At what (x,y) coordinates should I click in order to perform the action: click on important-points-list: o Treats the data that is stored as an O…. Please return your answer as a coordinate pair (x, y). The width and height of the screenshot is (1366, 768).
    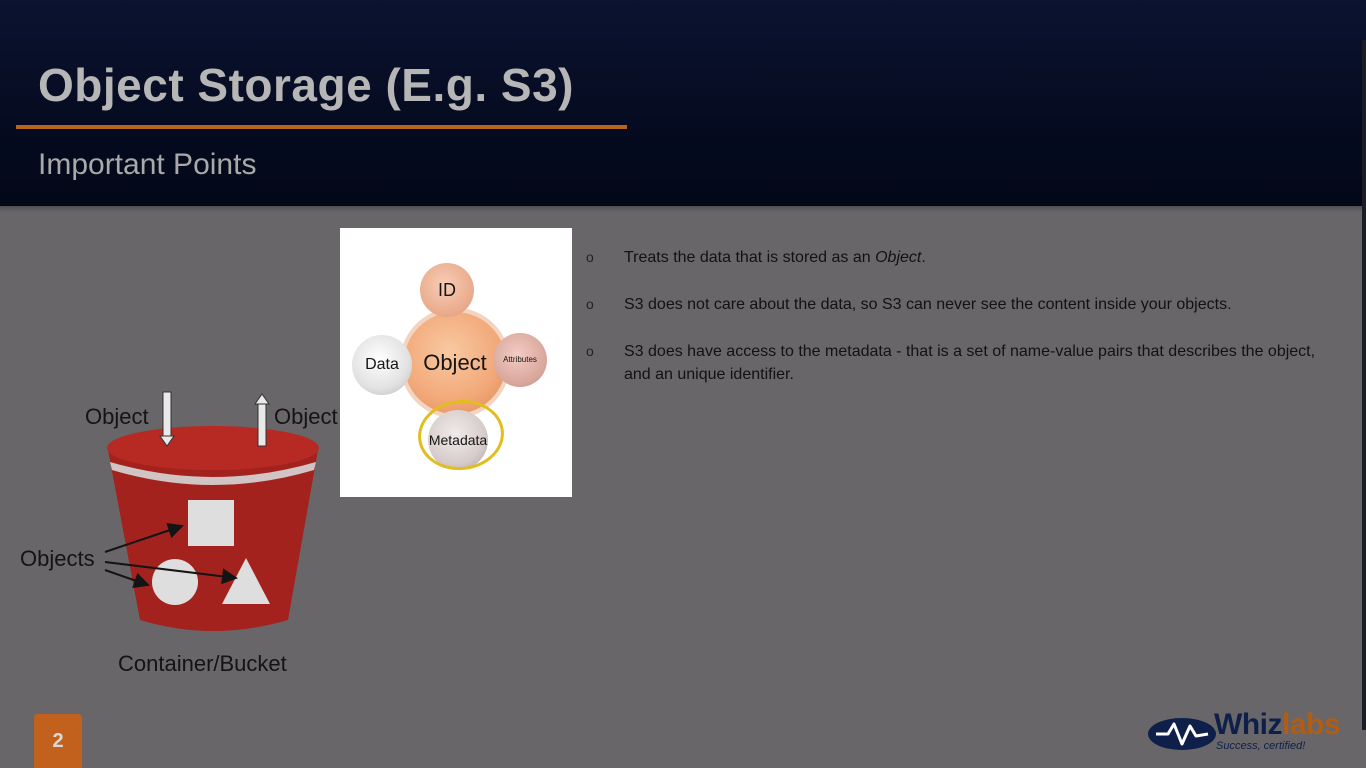
    Looking at the image, I should click on (956, 328).